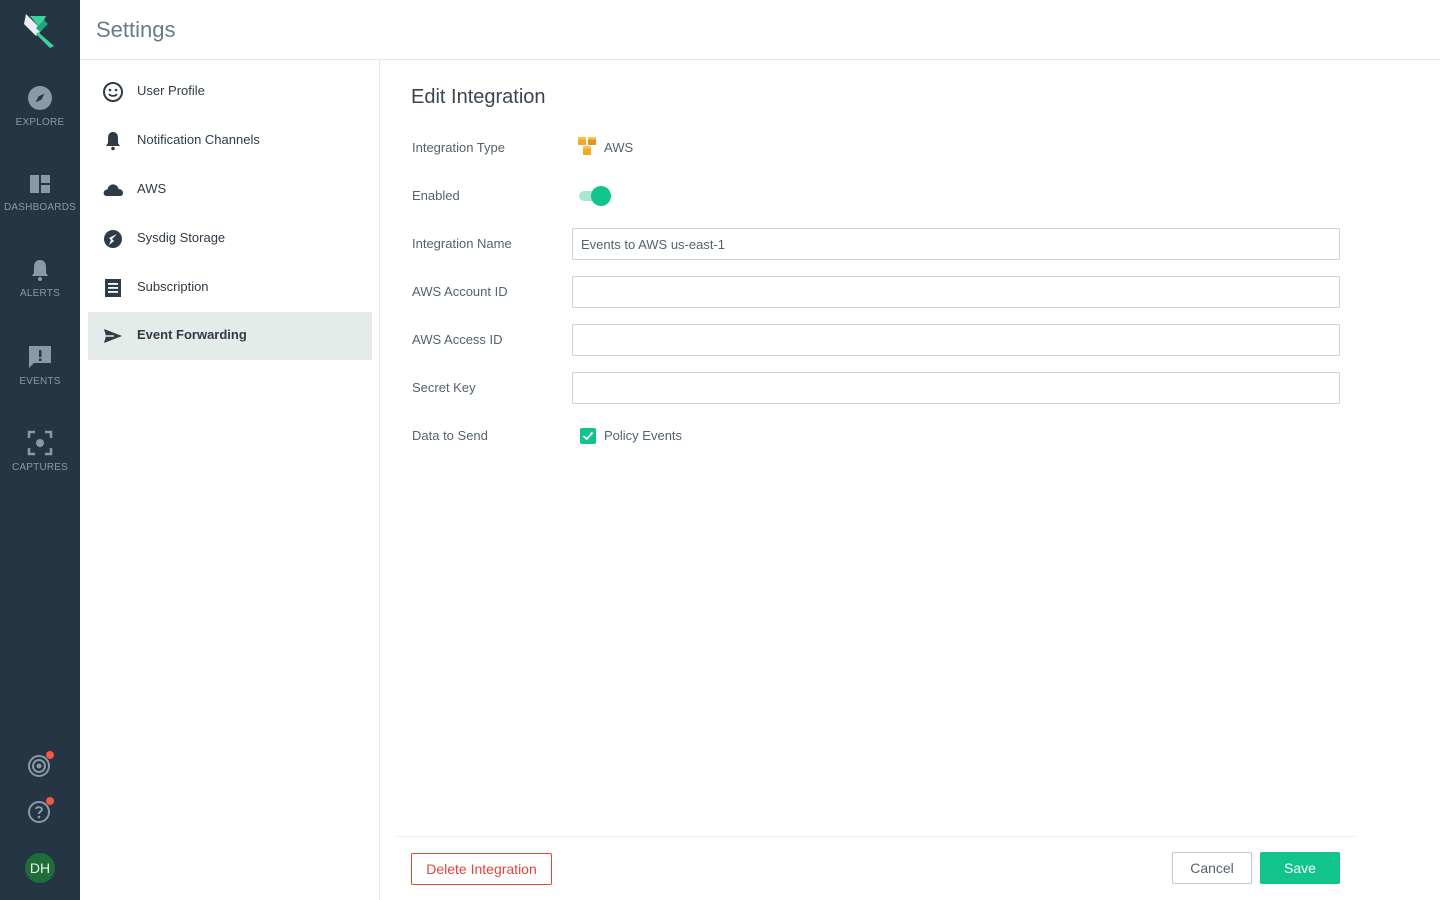 This screenshot has height=900, width=1440. What do you see at coordinates (230, 288) in the screenshot?
I see `settings-nav-item-subscription: Subscription` at bounding box center [230, 288].